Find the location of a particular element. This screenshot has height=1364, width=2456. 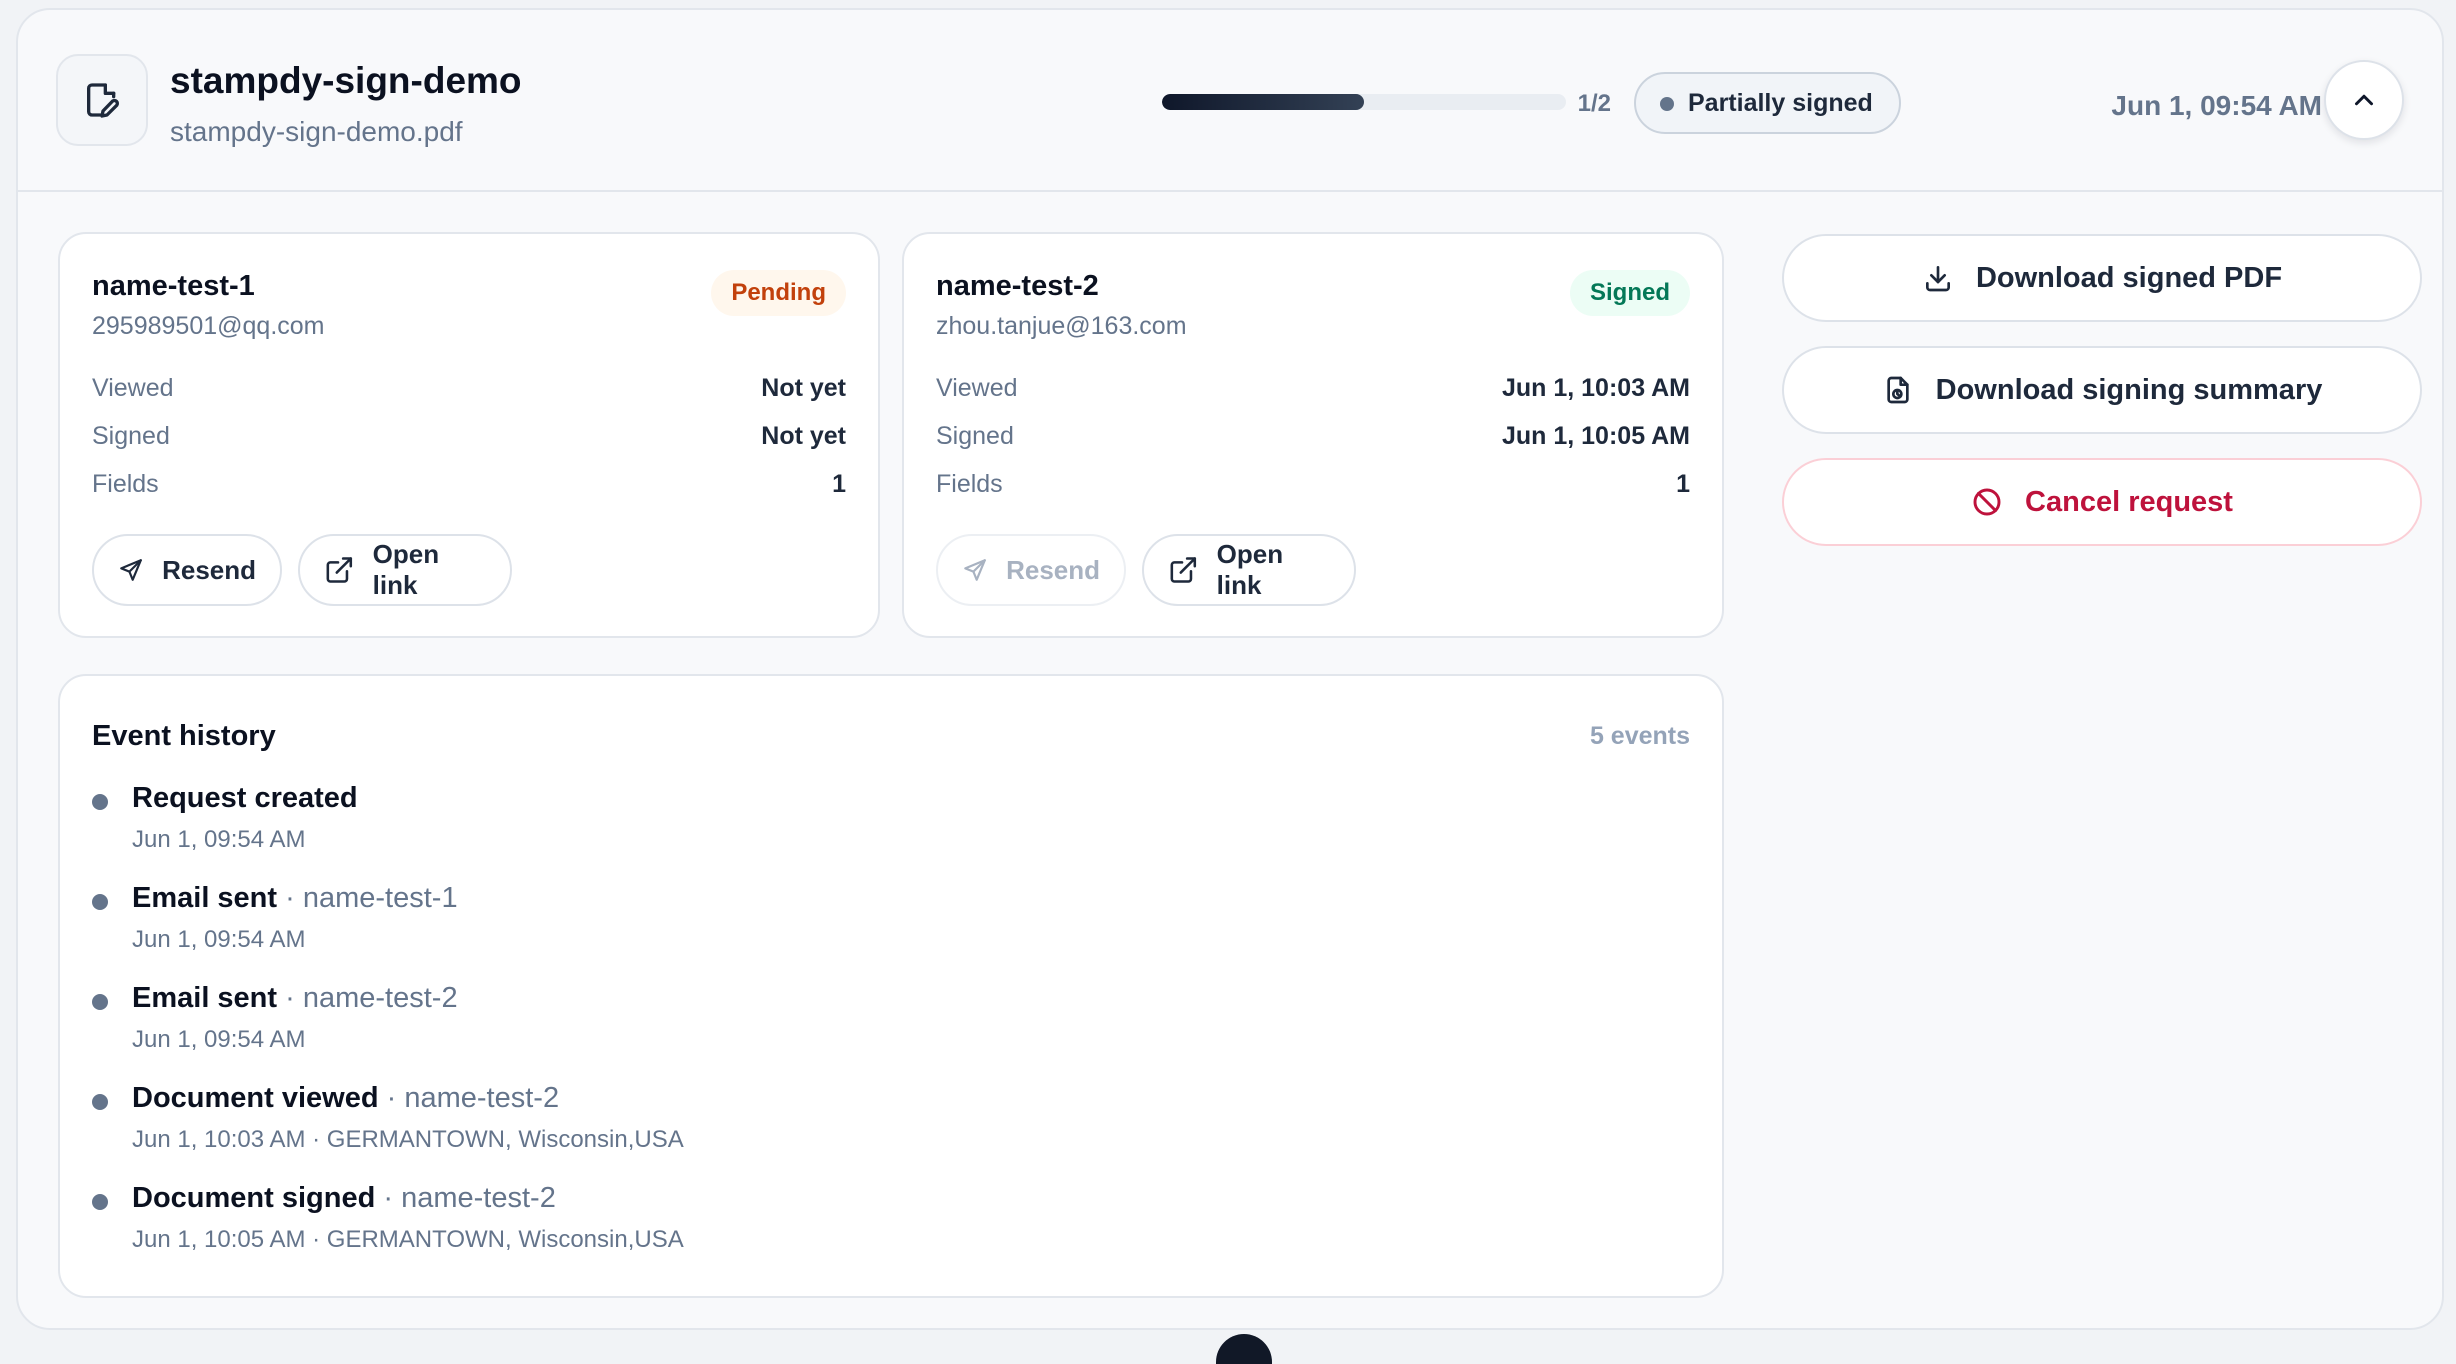

download-signed-pdf-button: Download signed PDF is located at coordinates (2102, 278).